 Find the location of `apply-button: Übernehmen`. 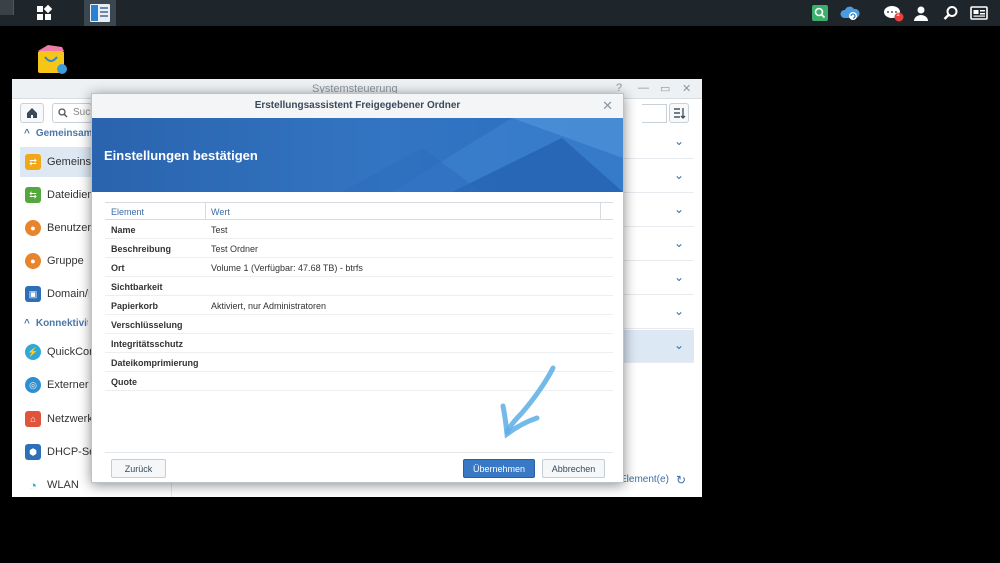

apply-button: Übernehmen is located at coordinates (499, 468).